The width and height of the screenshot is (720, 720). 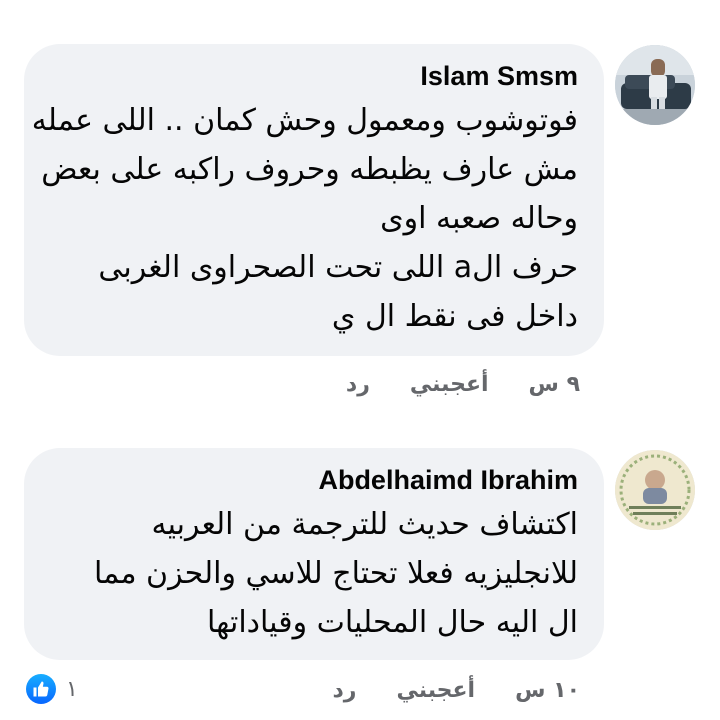 I want to click on comment-line: فوتوشوب ومعمول وحش كمان .. اللى عمله, so click(x=304, y=120).